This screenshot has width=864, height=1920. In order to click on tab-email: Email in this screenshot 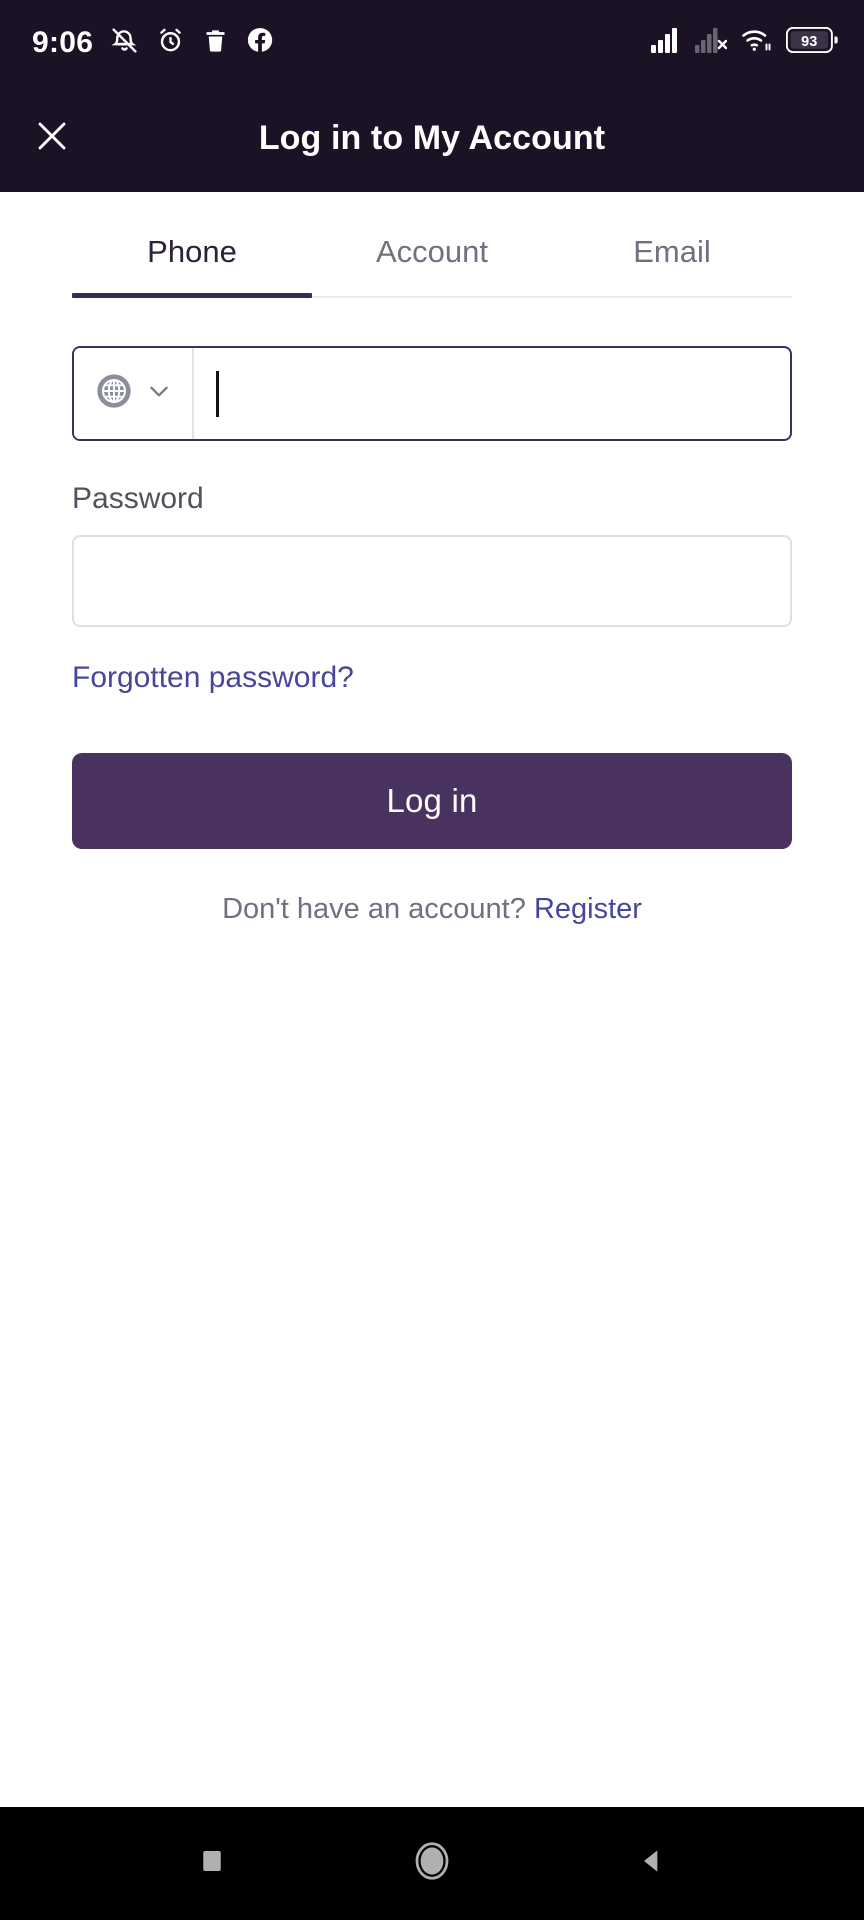, I will do `click(672, 251)`.